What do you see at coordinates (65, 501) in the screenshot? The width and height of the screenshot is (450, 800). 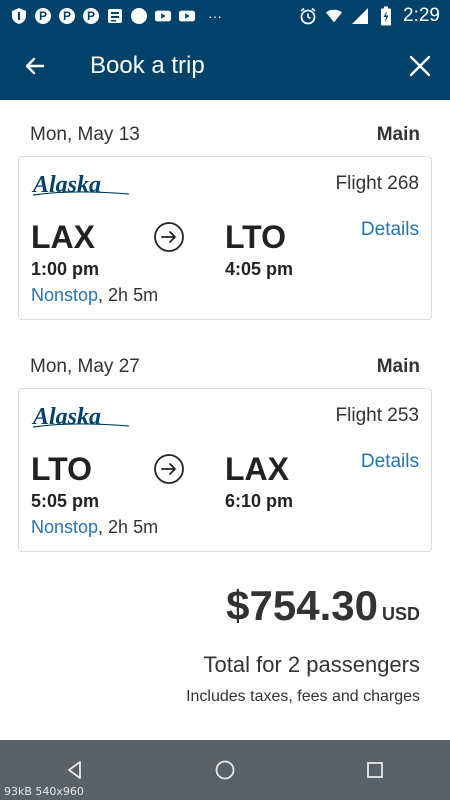 I see `depart-time: 5:05 pm` at bounding box center [65, 501].